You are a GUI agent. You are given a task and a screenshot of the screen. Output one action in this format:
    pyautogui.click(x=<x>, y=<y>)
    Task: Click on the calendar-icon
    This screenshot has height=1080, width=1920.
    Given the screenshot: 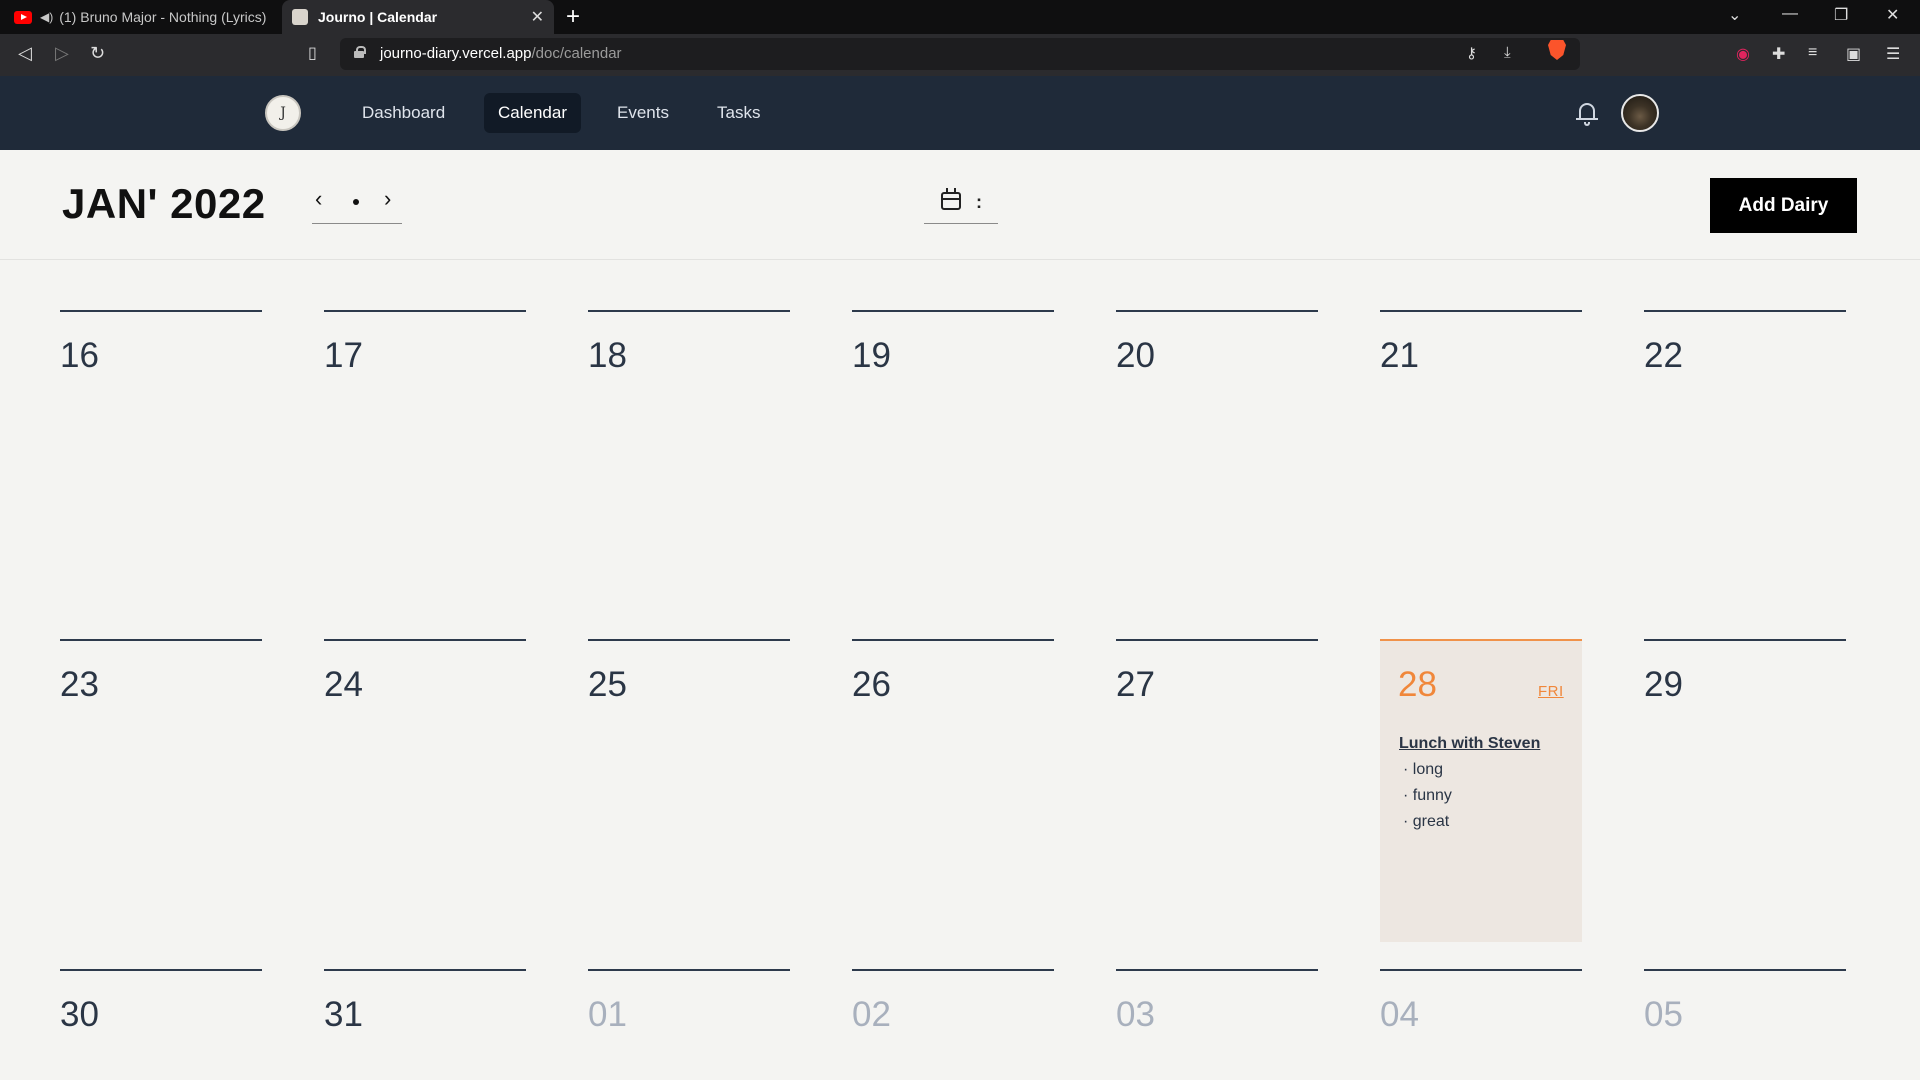 What is the action you would take?
    pyautogui.click(x=951, y=199)
    